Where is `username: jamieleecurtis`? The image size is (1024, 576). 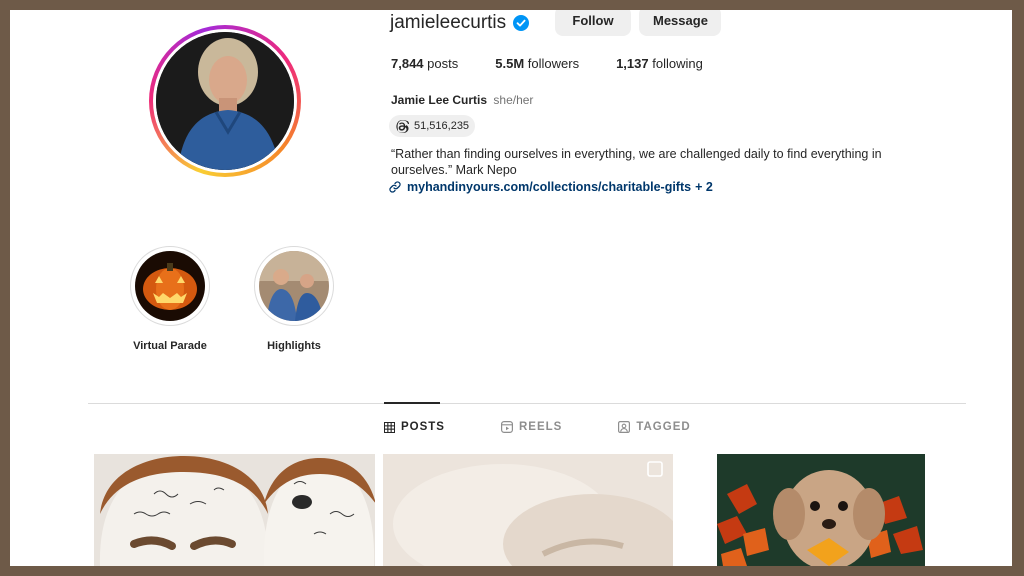 username: jamieleecurtis is located at coordinates (448, 22).